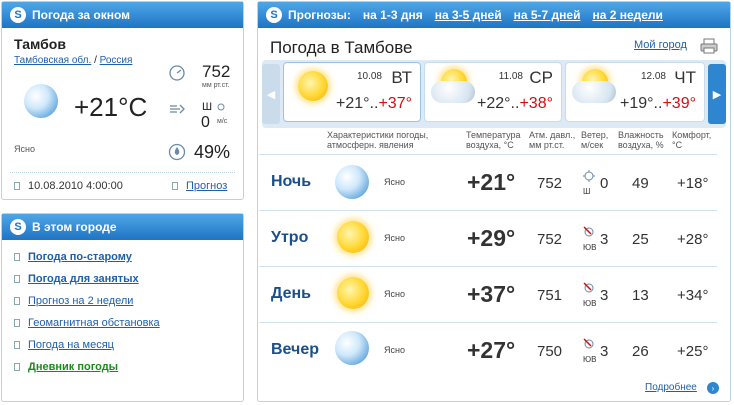 The image size is (734, 405). What do you see at coordinates (604, 183) in the screenshot?
I see `row-wind-speed: 0` at bounding box center [604, 183].